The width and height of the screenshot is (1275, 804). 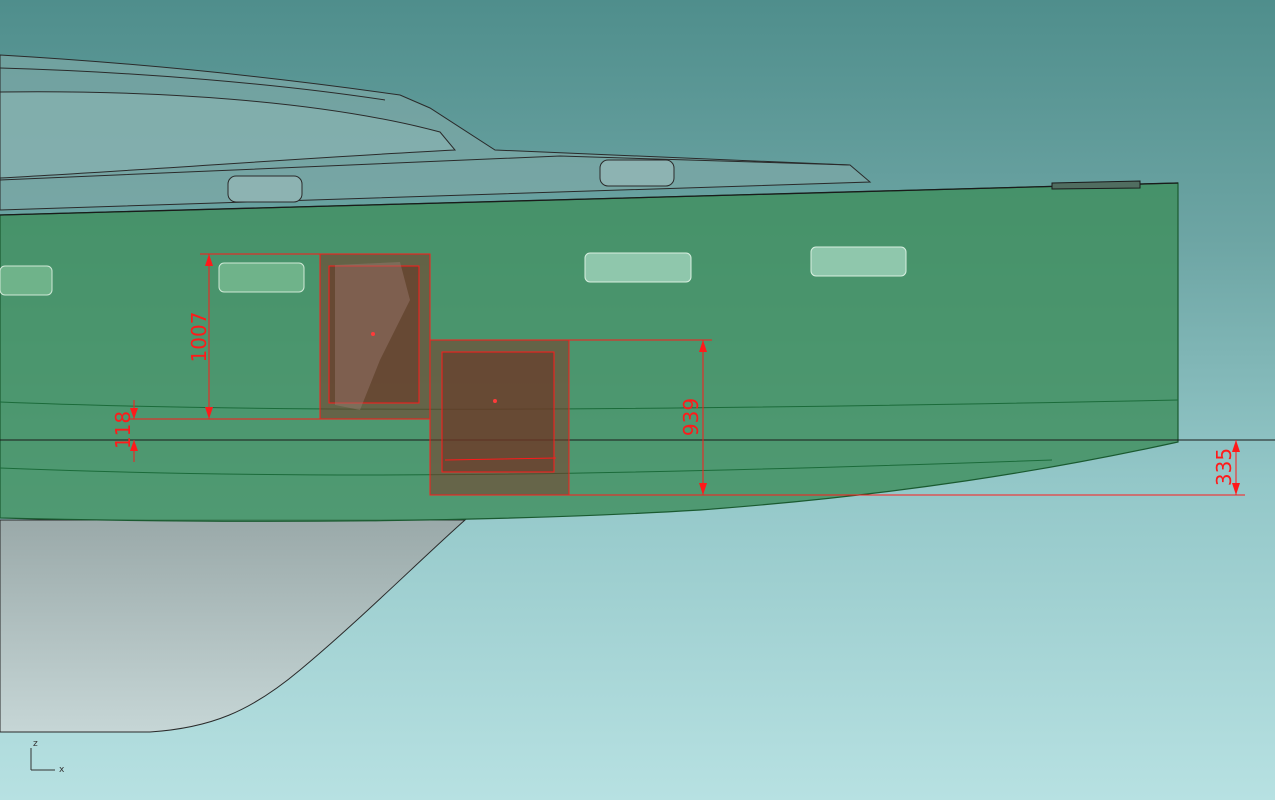 I want to click on axis-z-label: z, so click(x=35, y=744).